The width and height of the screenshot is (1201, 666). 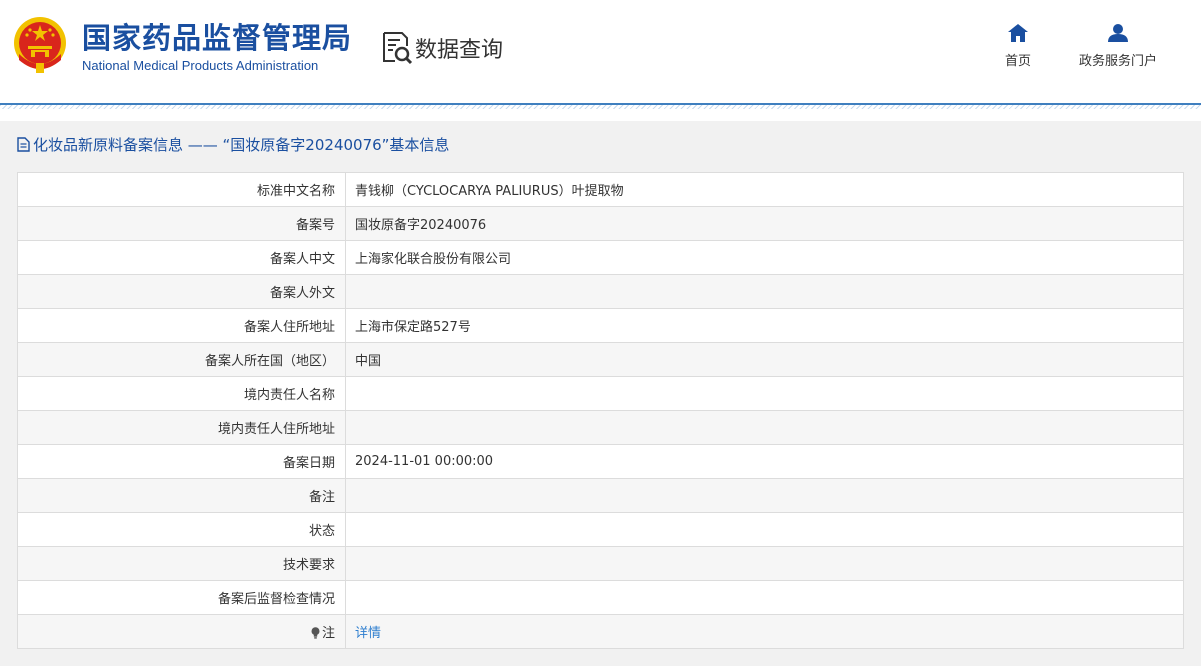 I want to click on note-label-cell: 注, so click(x=181, y=631).